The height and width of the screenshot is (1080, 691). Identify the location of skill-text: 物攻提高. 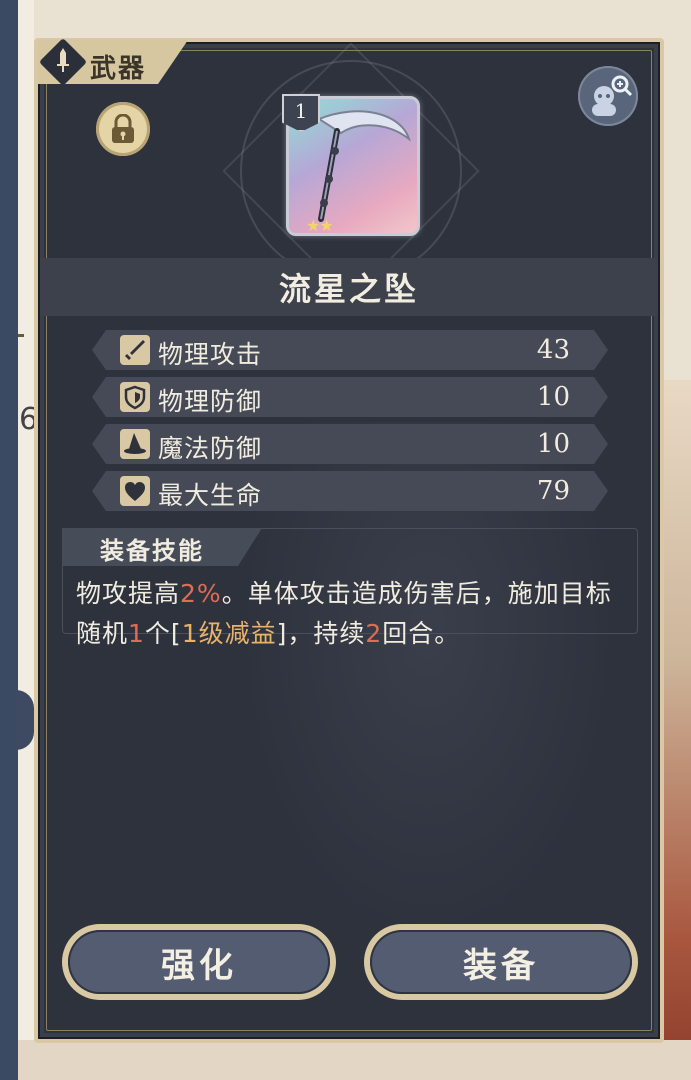
(128, 593).